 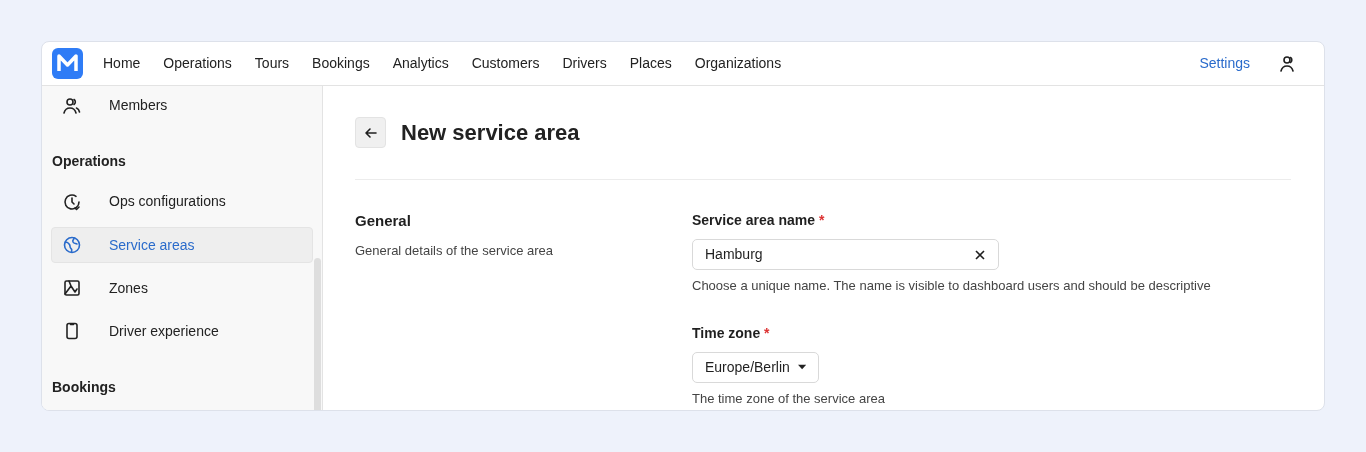 I want to click on scrollbar, so click(x=317, y=334).